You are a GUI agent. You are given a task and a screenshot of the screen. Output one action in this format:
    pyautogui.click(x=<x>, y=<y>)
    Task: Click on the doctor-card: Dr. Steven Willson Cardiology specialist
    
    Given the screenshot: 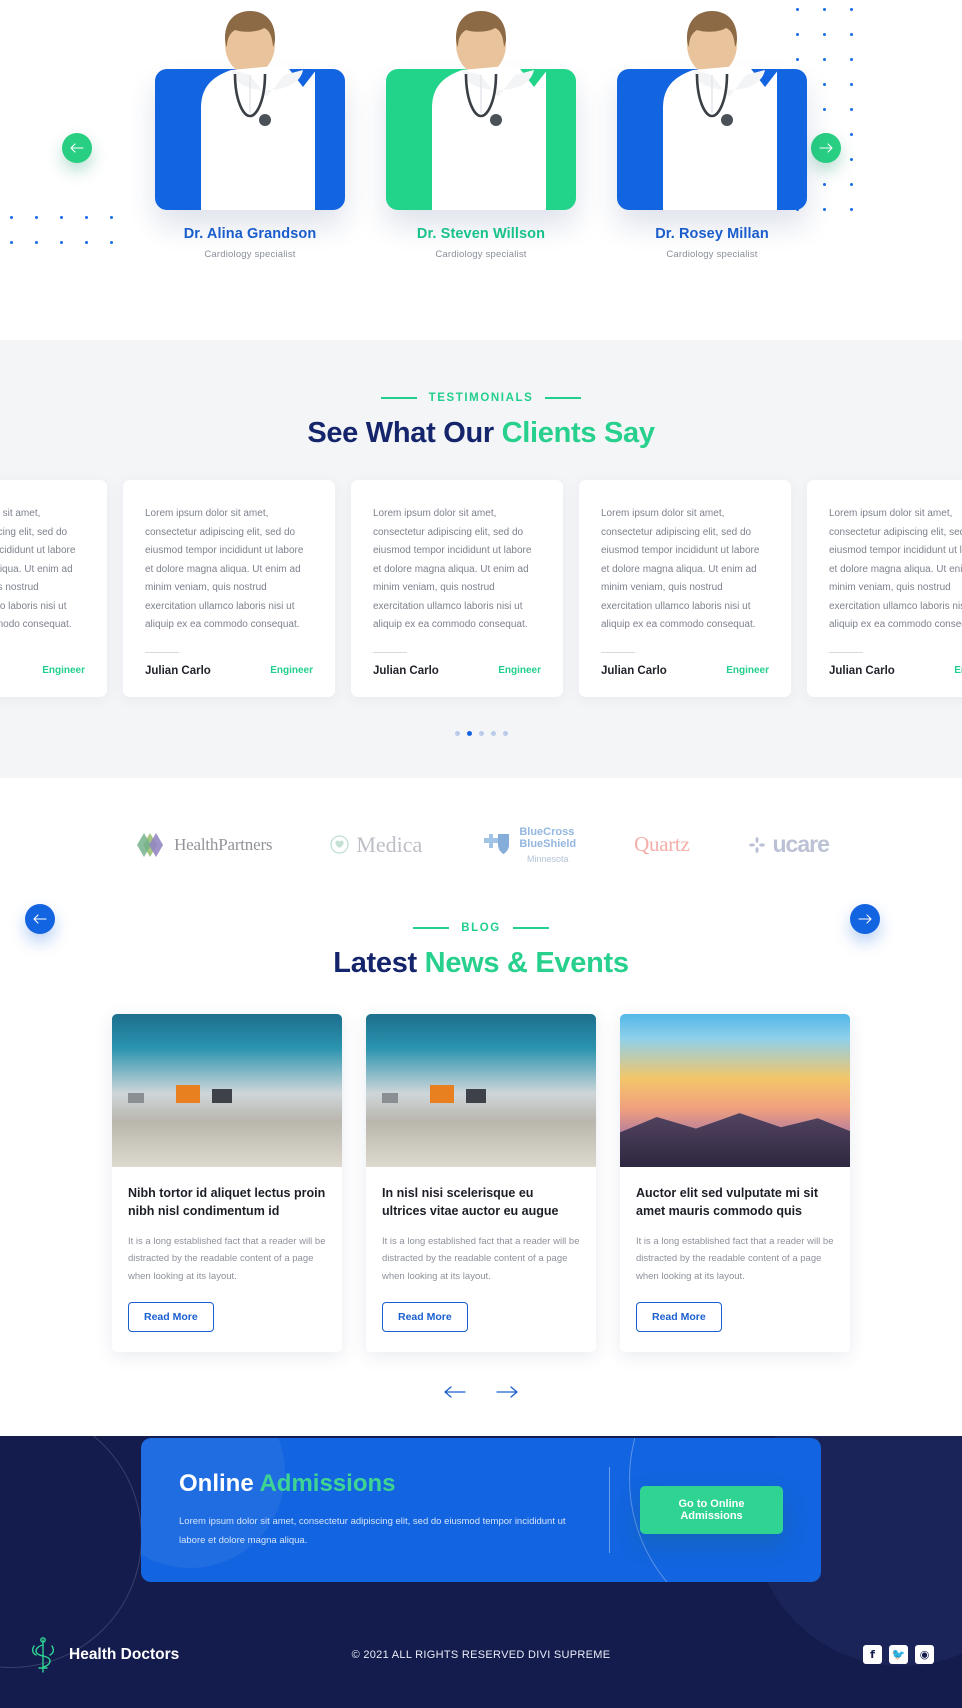 What is the action you would take?
    pyautogui.click(x=481, y=132)
    